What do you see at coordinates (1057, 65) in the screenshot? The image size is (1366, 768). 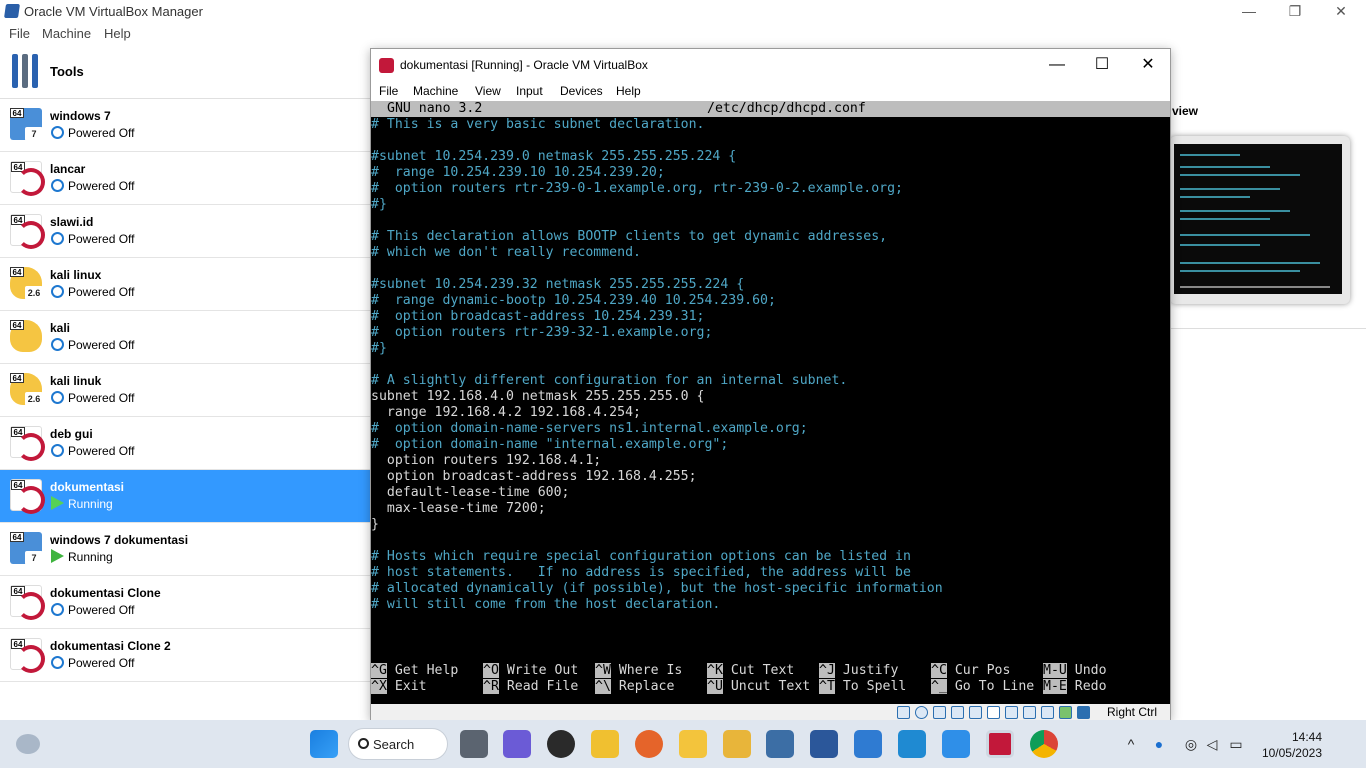 I see `vm-minimize-button: —` at bounding box center [1057, 65].